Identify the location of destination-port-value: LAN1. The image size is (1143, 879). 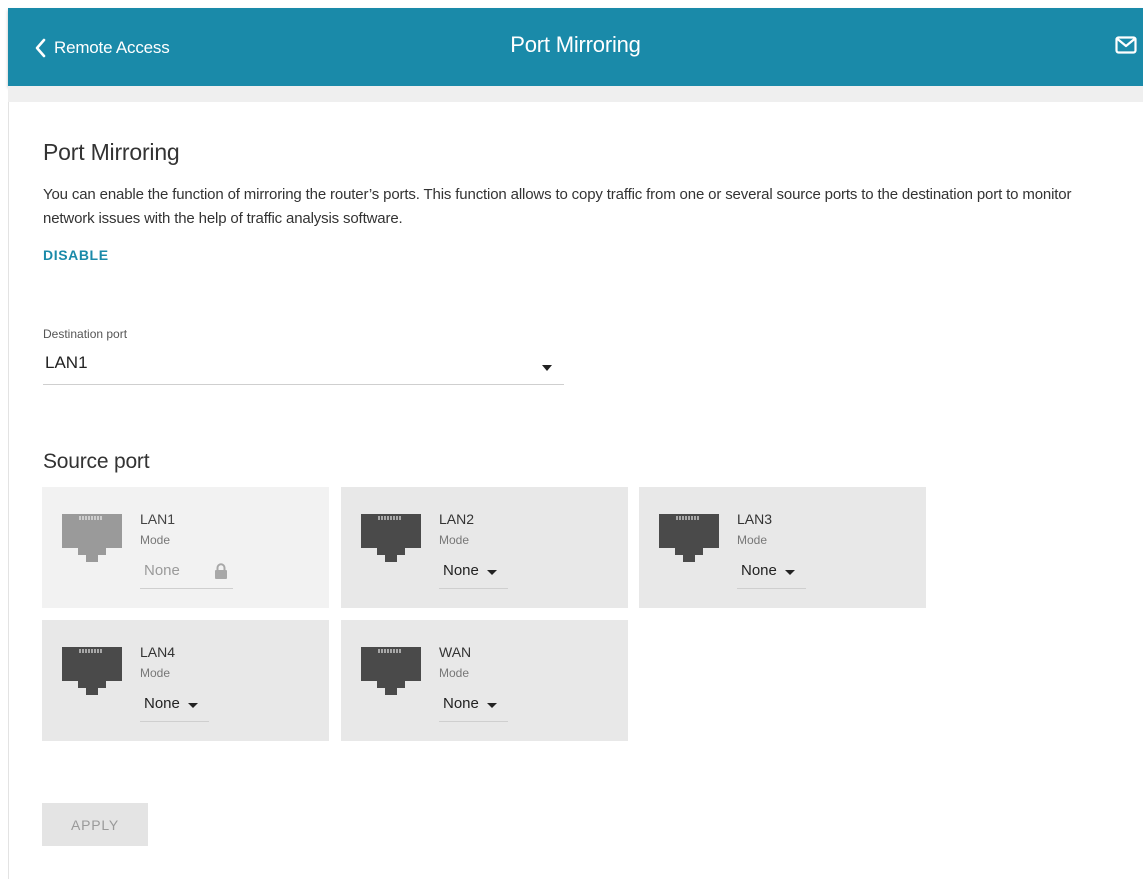
(66, 362).